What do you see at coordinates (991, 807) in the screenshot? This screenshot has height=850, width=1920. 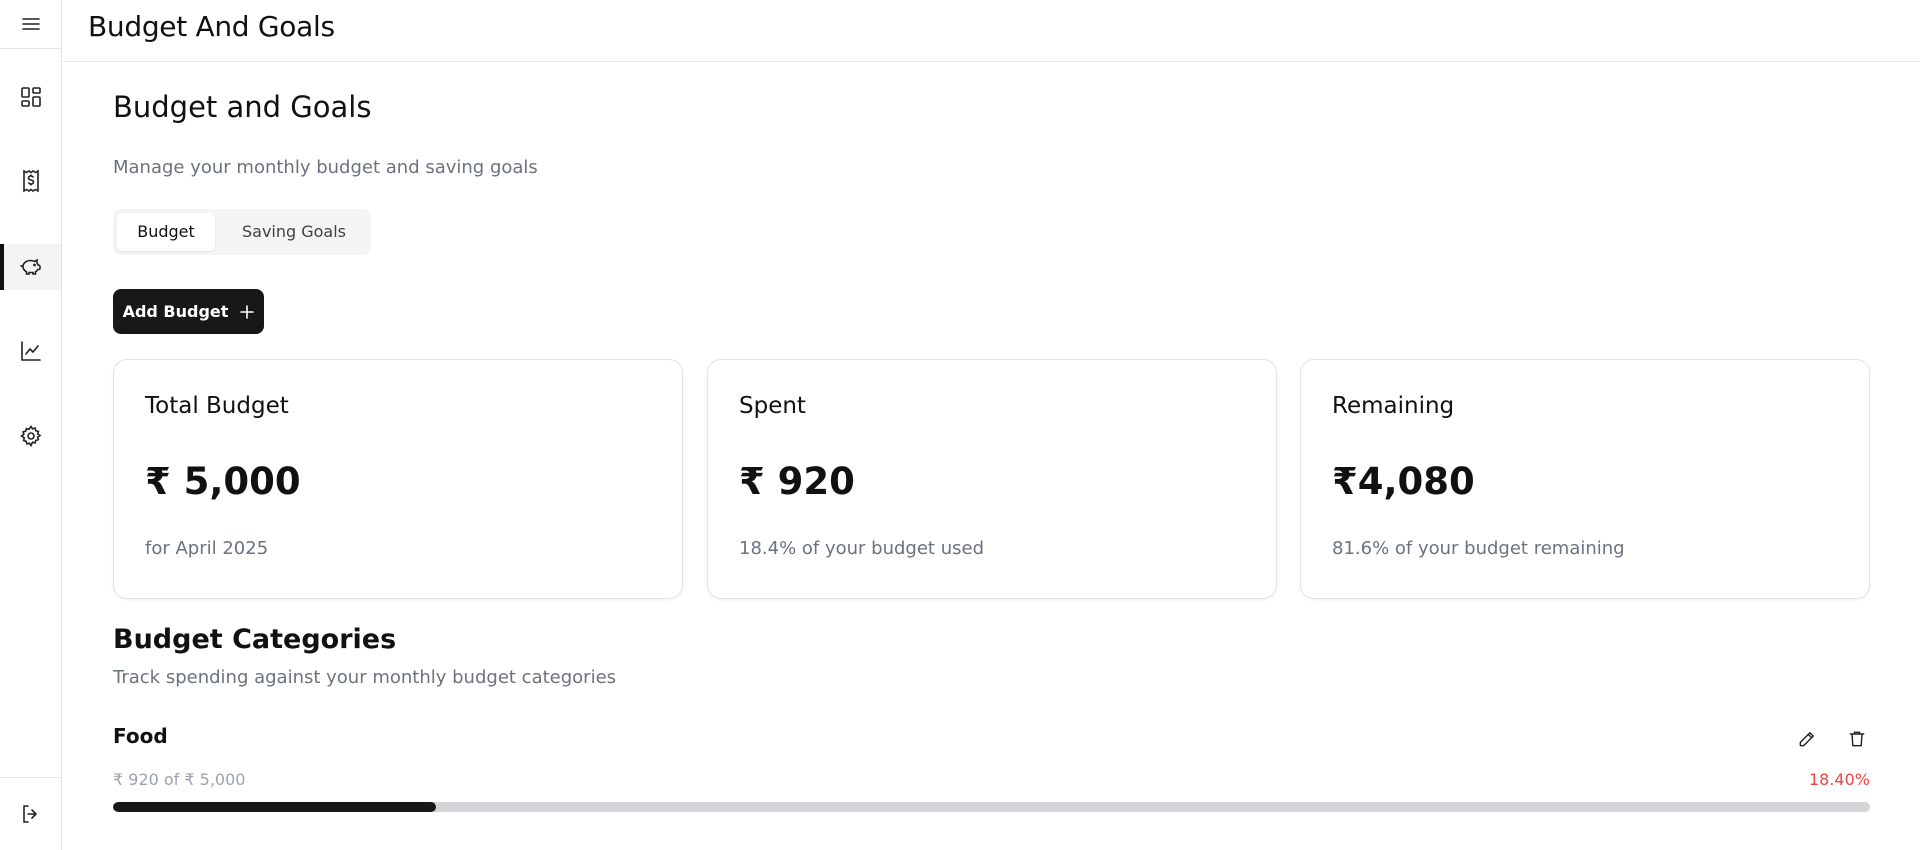 I see `category-progress-bar` at bounding box center [991, 807].